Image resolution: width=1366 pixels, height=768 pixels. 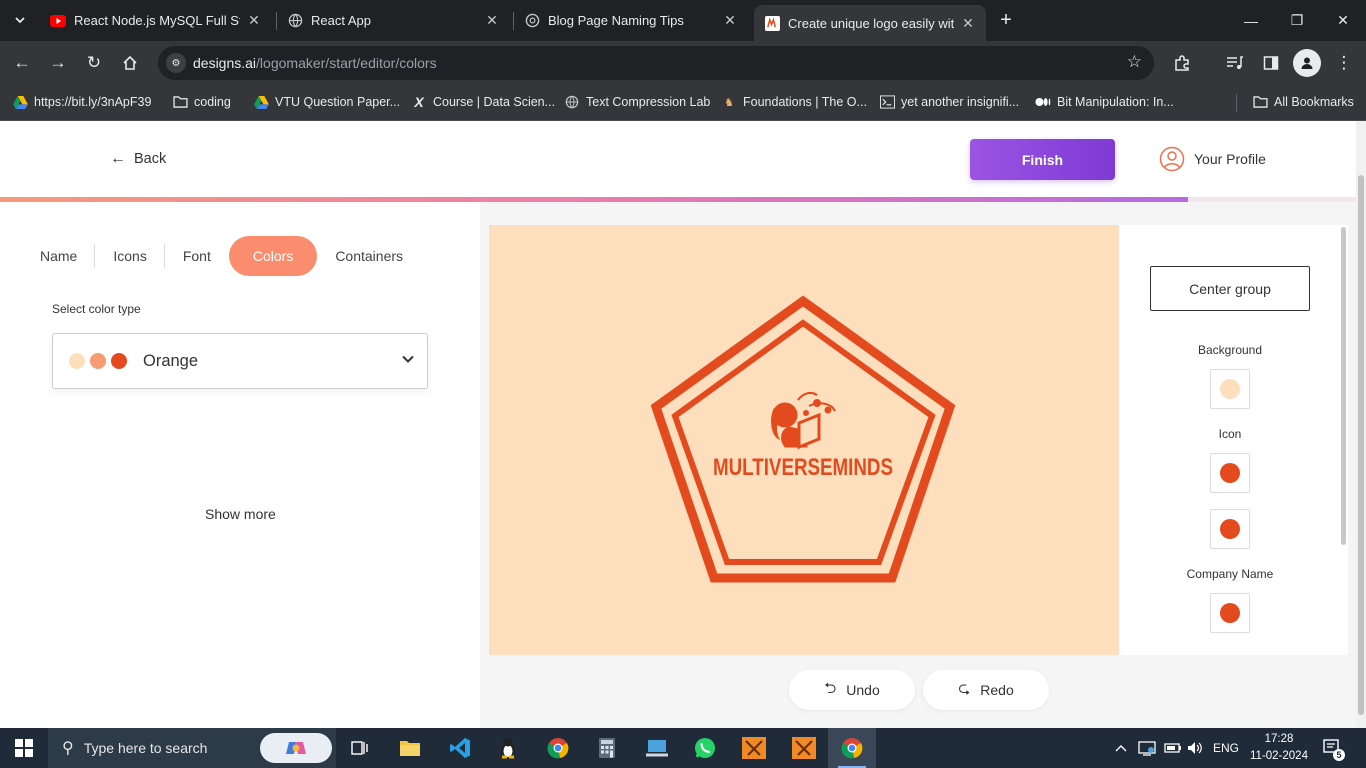 What do you see at coordinates (986, 690) in the screenshot?
I see `redo-button: ⮎ Redo` at bounding box center [986, 690].